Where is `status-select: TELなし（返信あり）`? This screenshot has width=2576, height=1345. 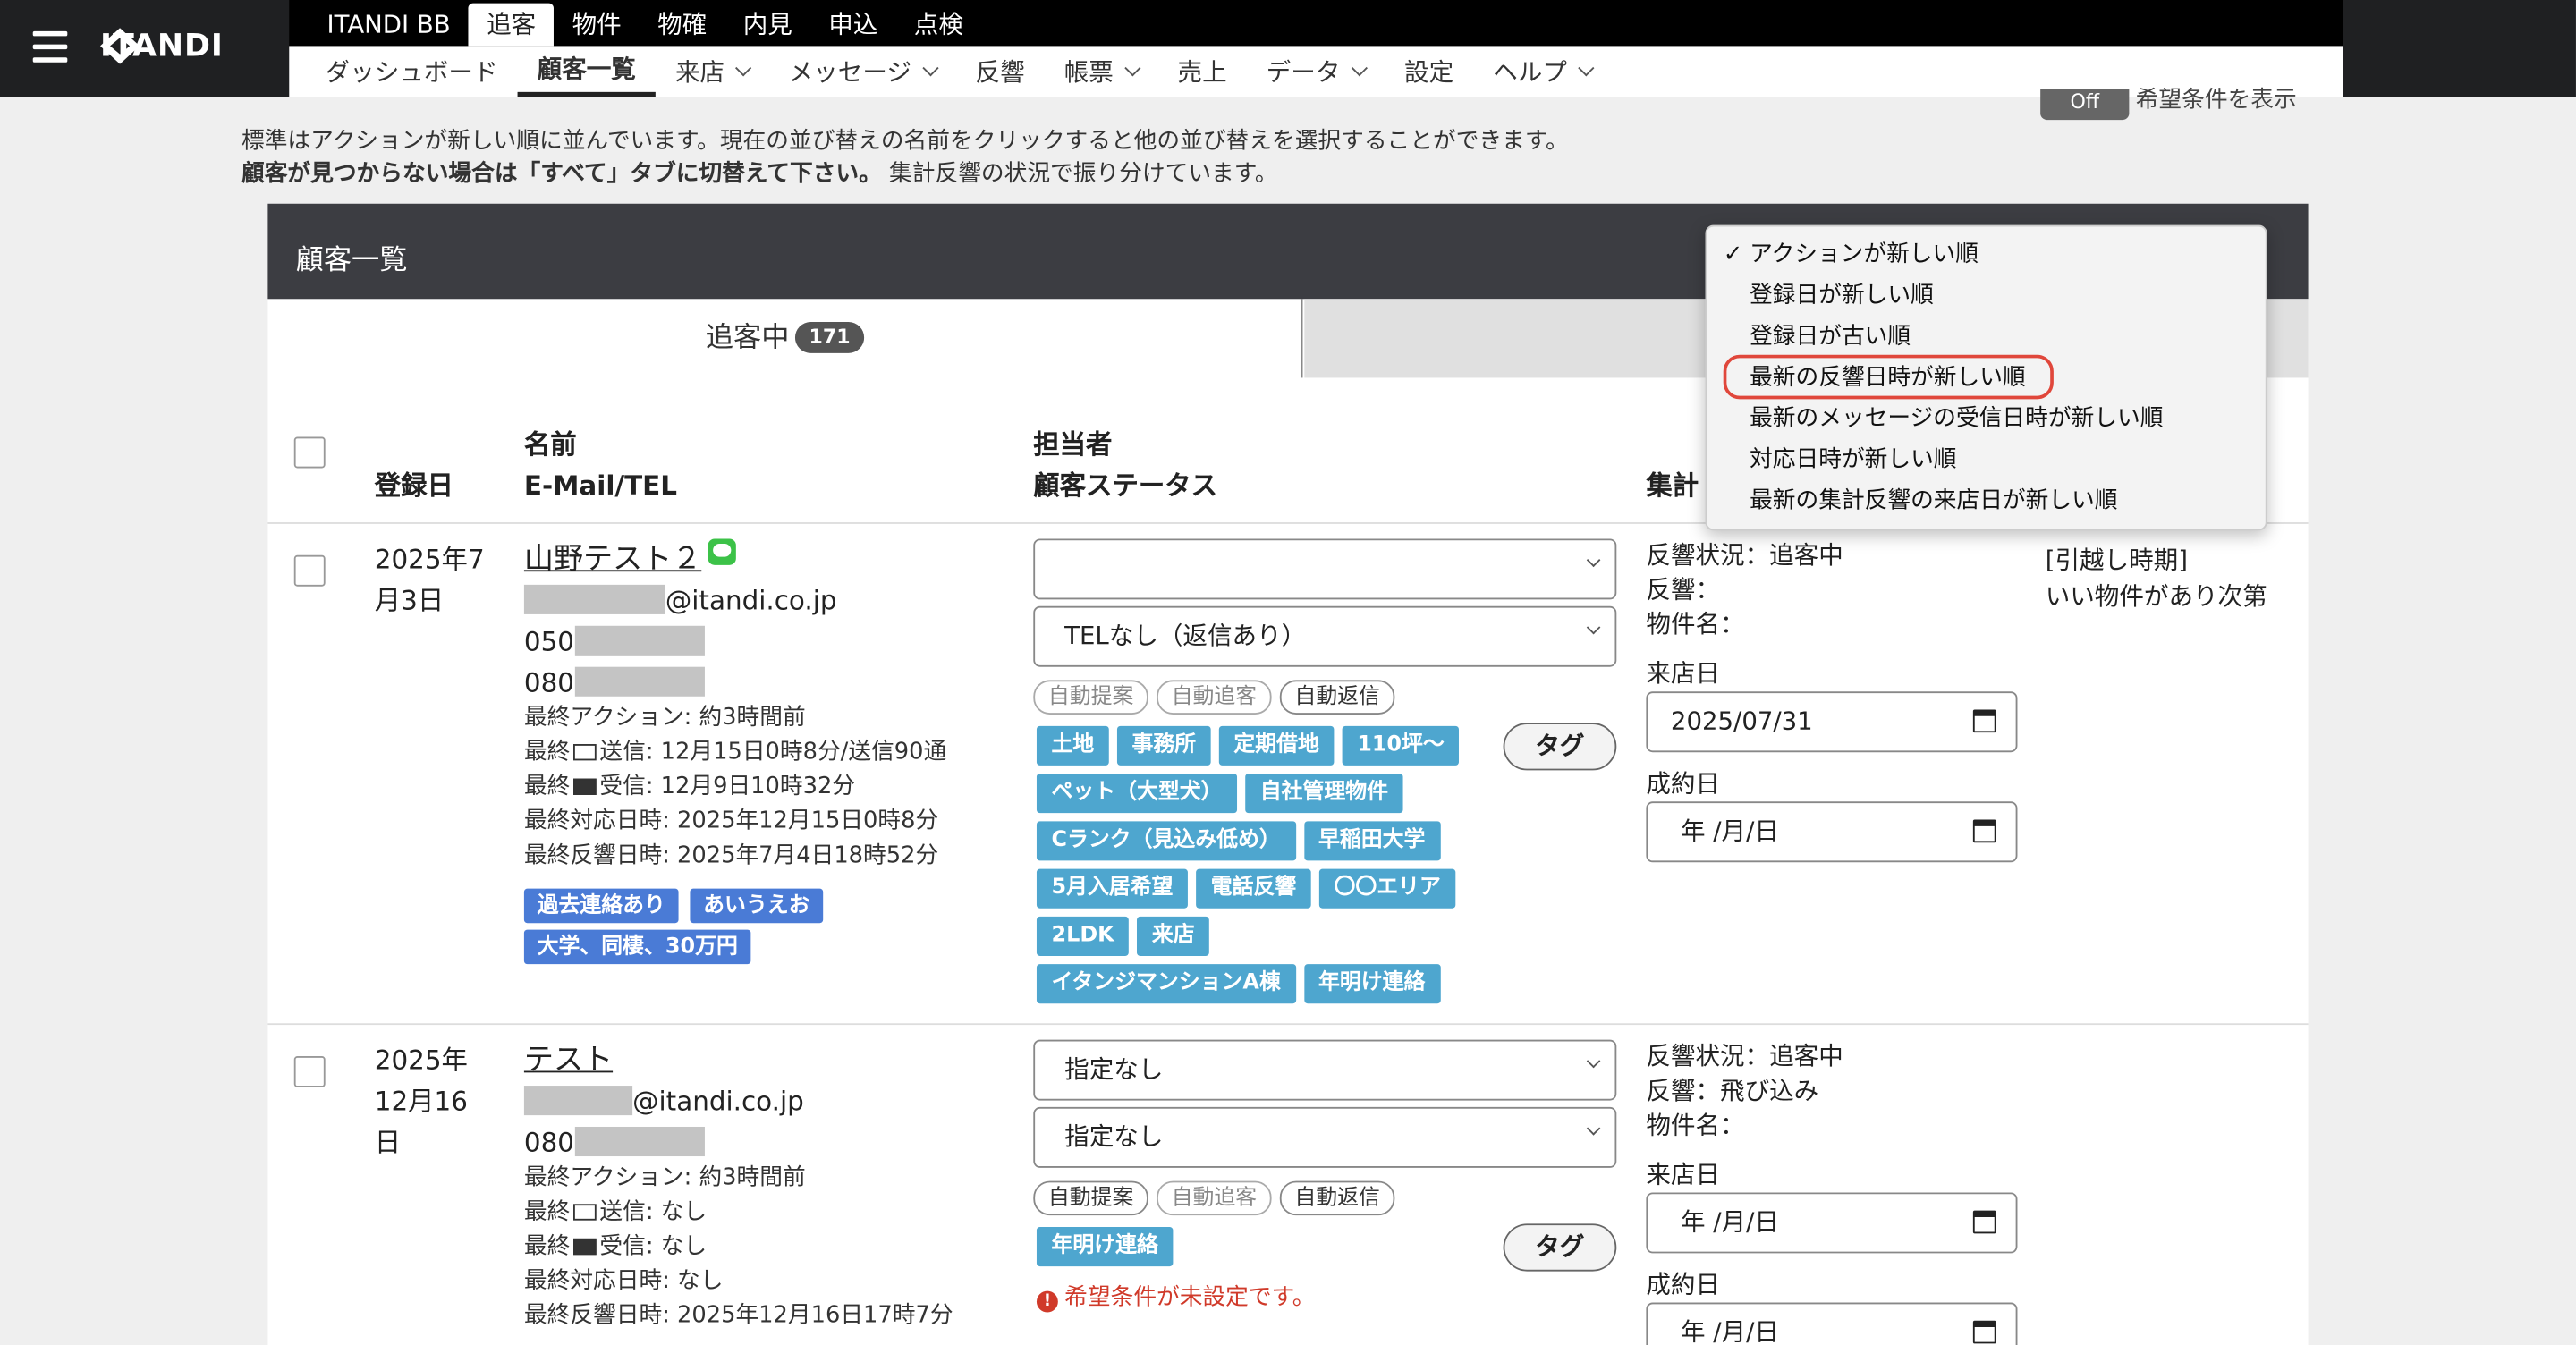
status-select: TELなし（返信あり） is located at coordinates (1325, 636).